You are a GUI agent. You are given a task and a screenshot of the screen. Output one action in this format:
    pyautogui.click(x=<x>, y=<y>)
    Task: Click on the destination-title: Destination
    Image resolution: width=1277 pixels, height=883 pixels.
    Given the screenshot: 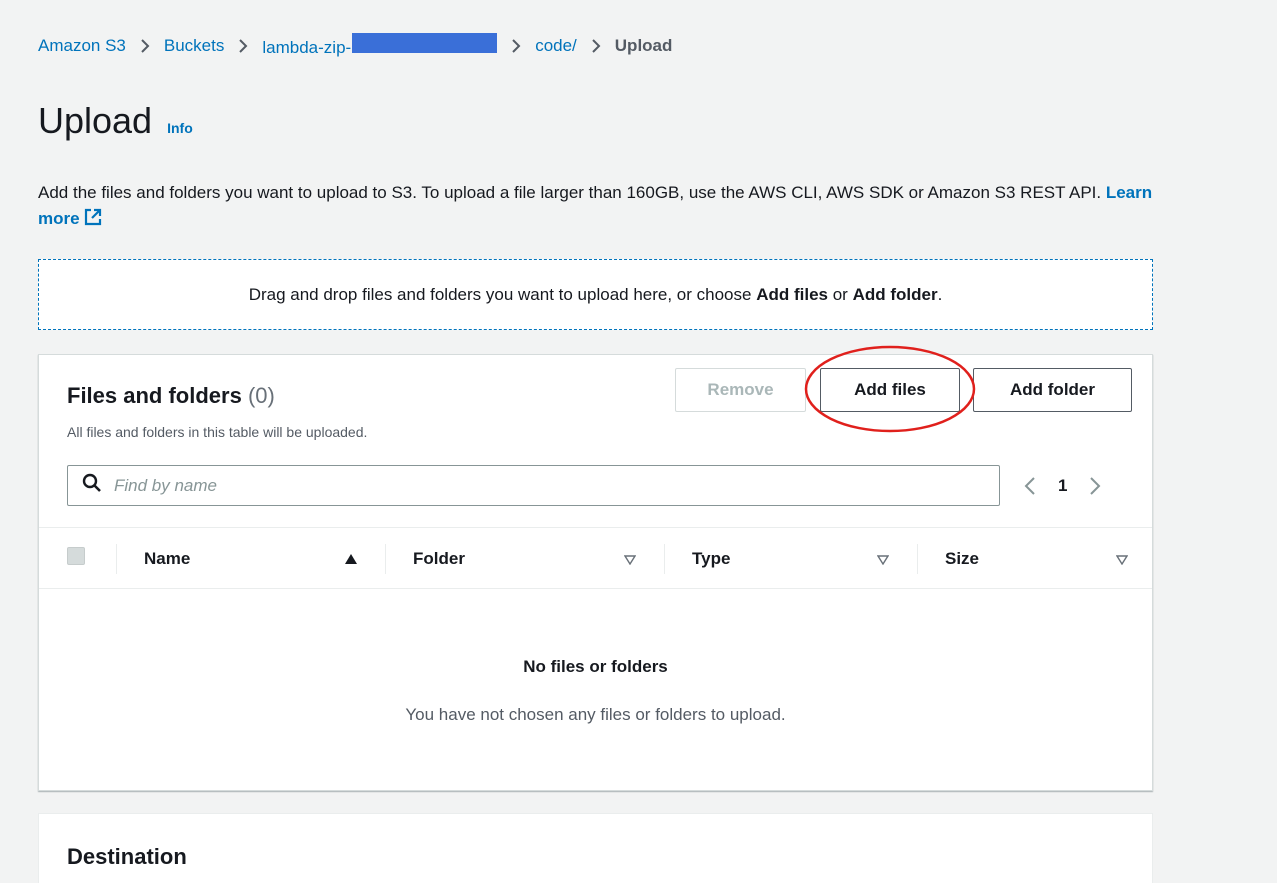 What is the action you would take?
    pyautogui.click(x=127, y=856)
    